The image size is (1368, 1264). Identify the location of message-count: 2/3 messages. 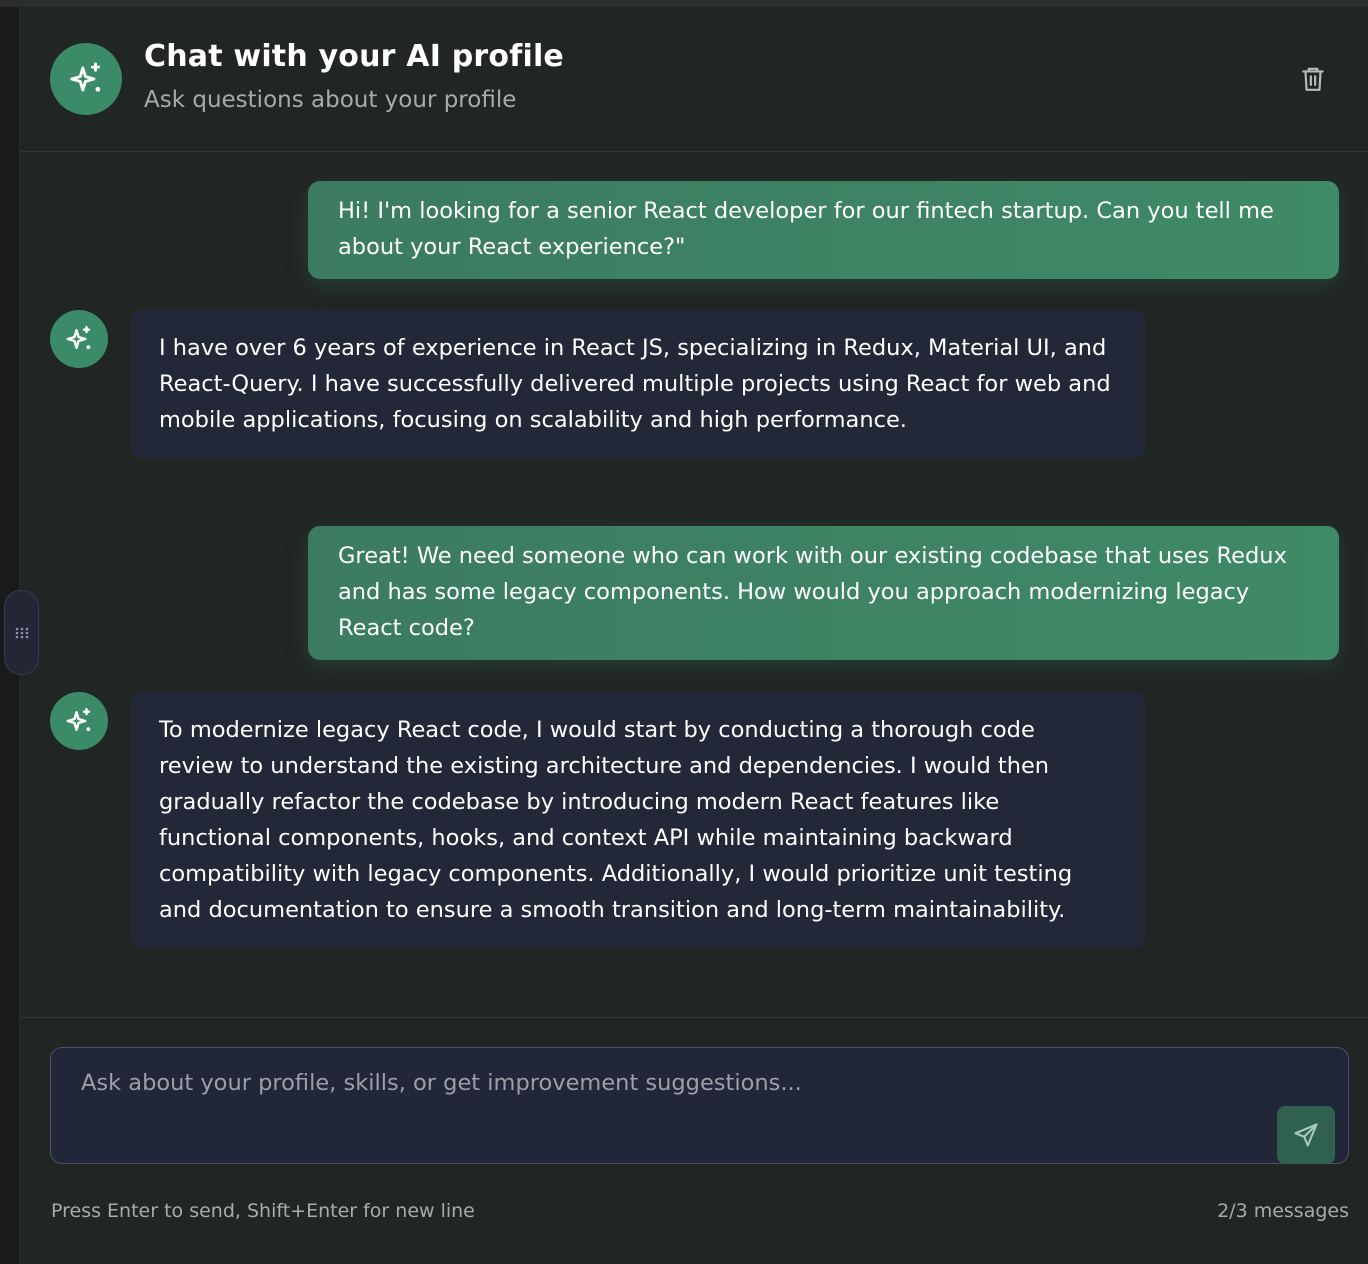
(1283, 1211).